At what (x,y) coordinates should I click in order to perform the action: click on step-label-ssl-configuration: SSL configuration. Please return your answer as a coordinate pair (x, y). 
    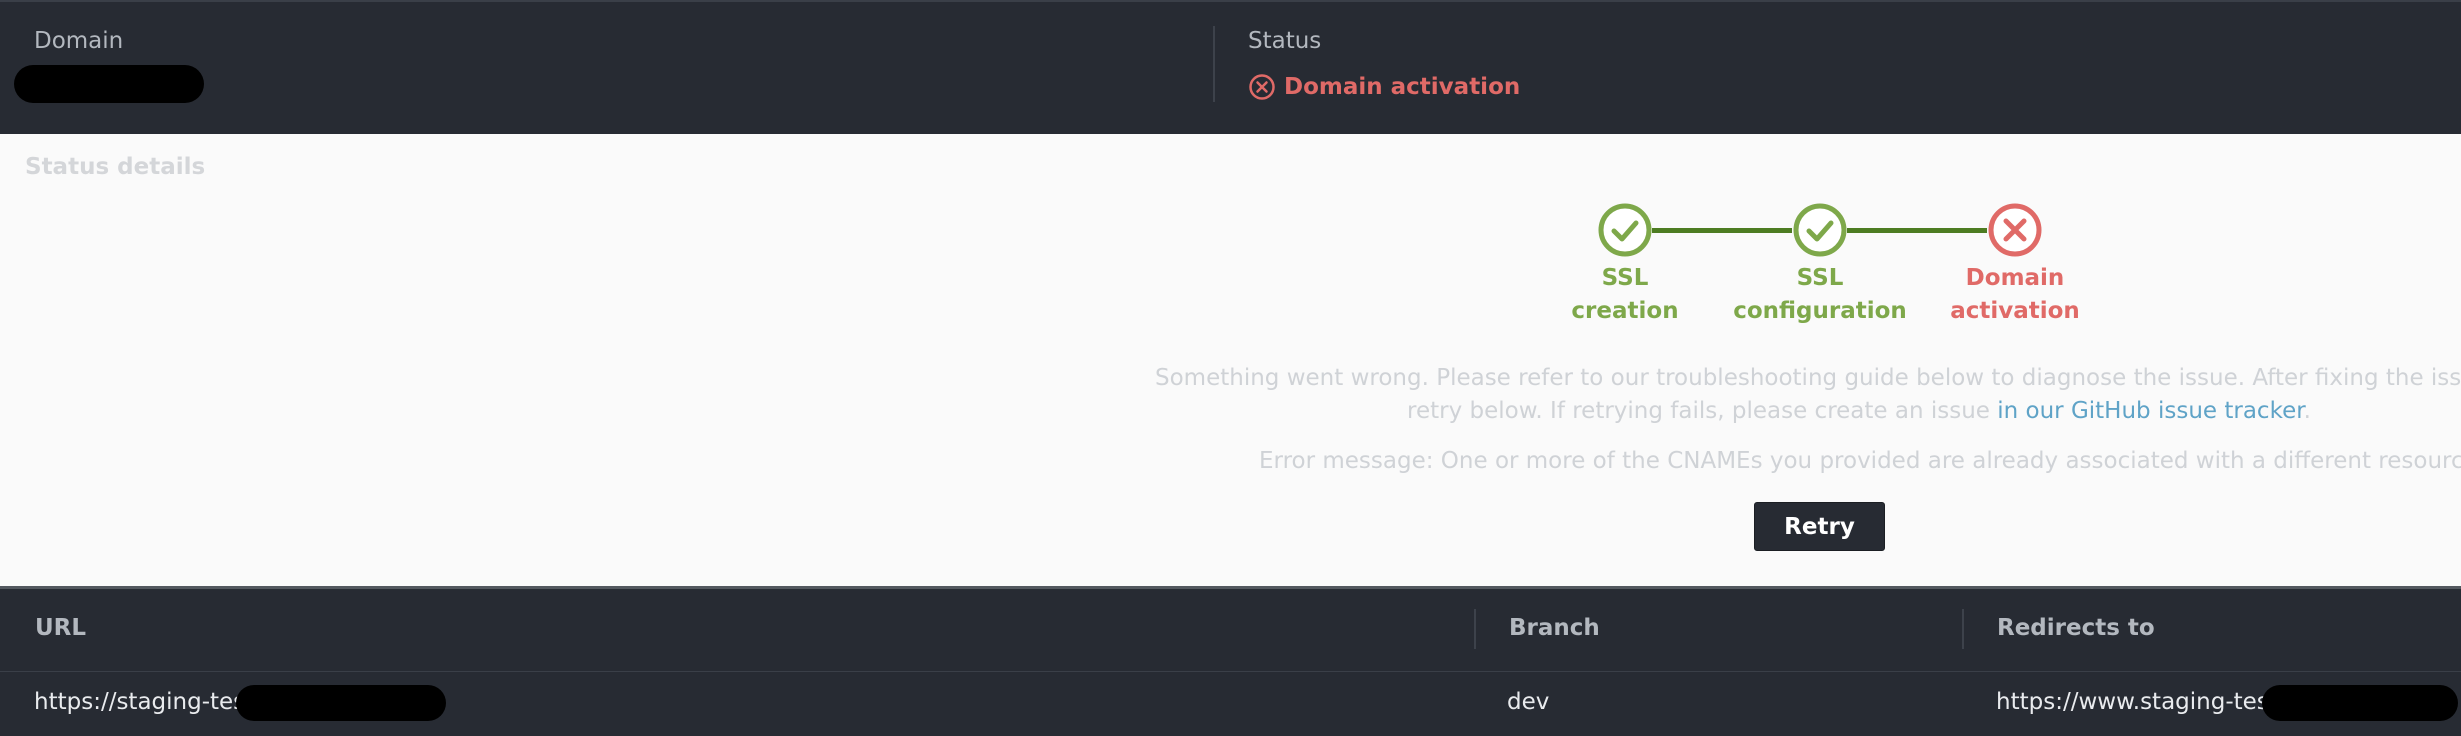
    Looking at the image, I should click on (1820, 295).